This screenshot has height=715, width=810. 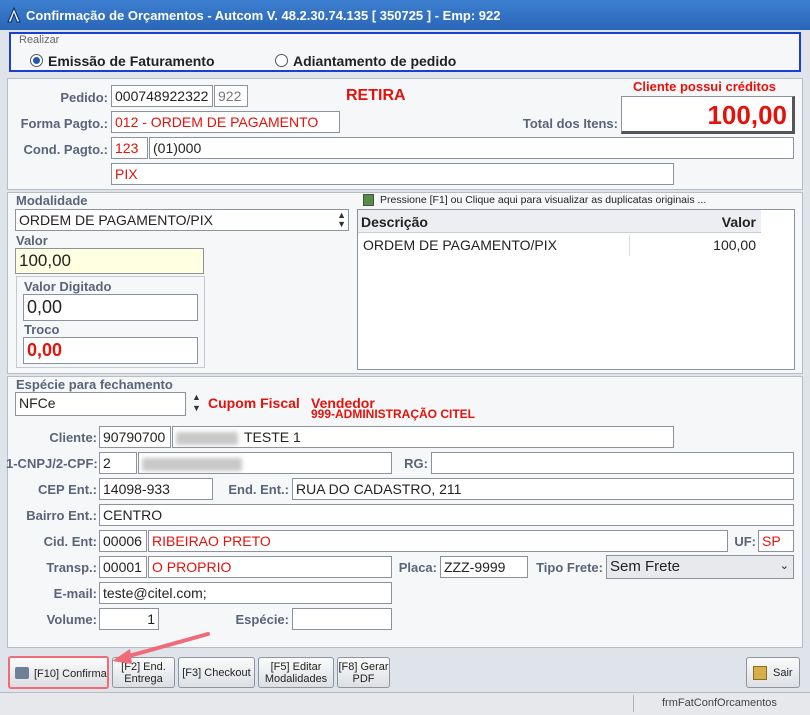 I want to click on cid-code-input: 00006, so click(x=123, y=541).